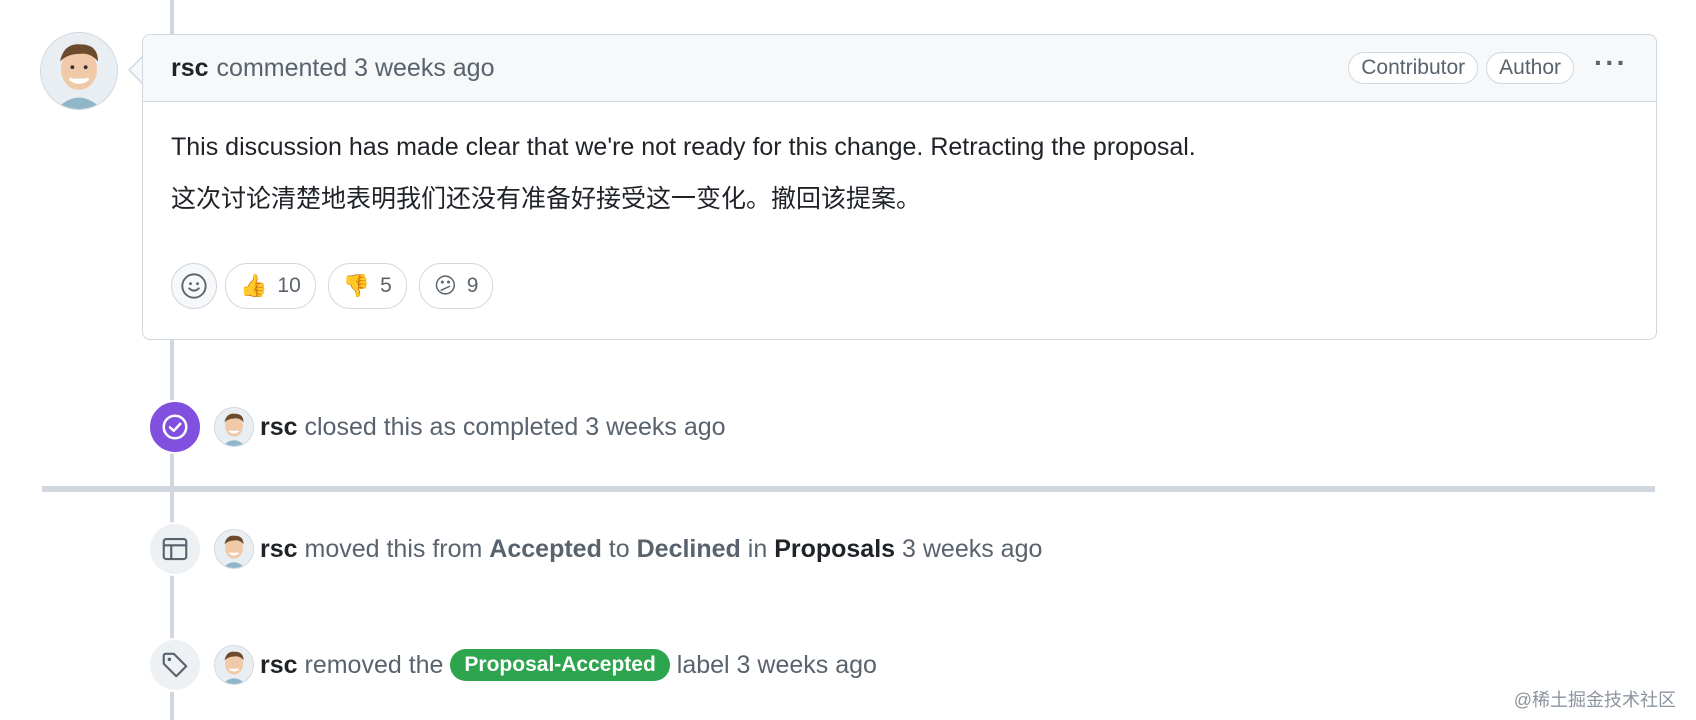  I want to click on reaction-confused: 😕 9, so click(456, 286).